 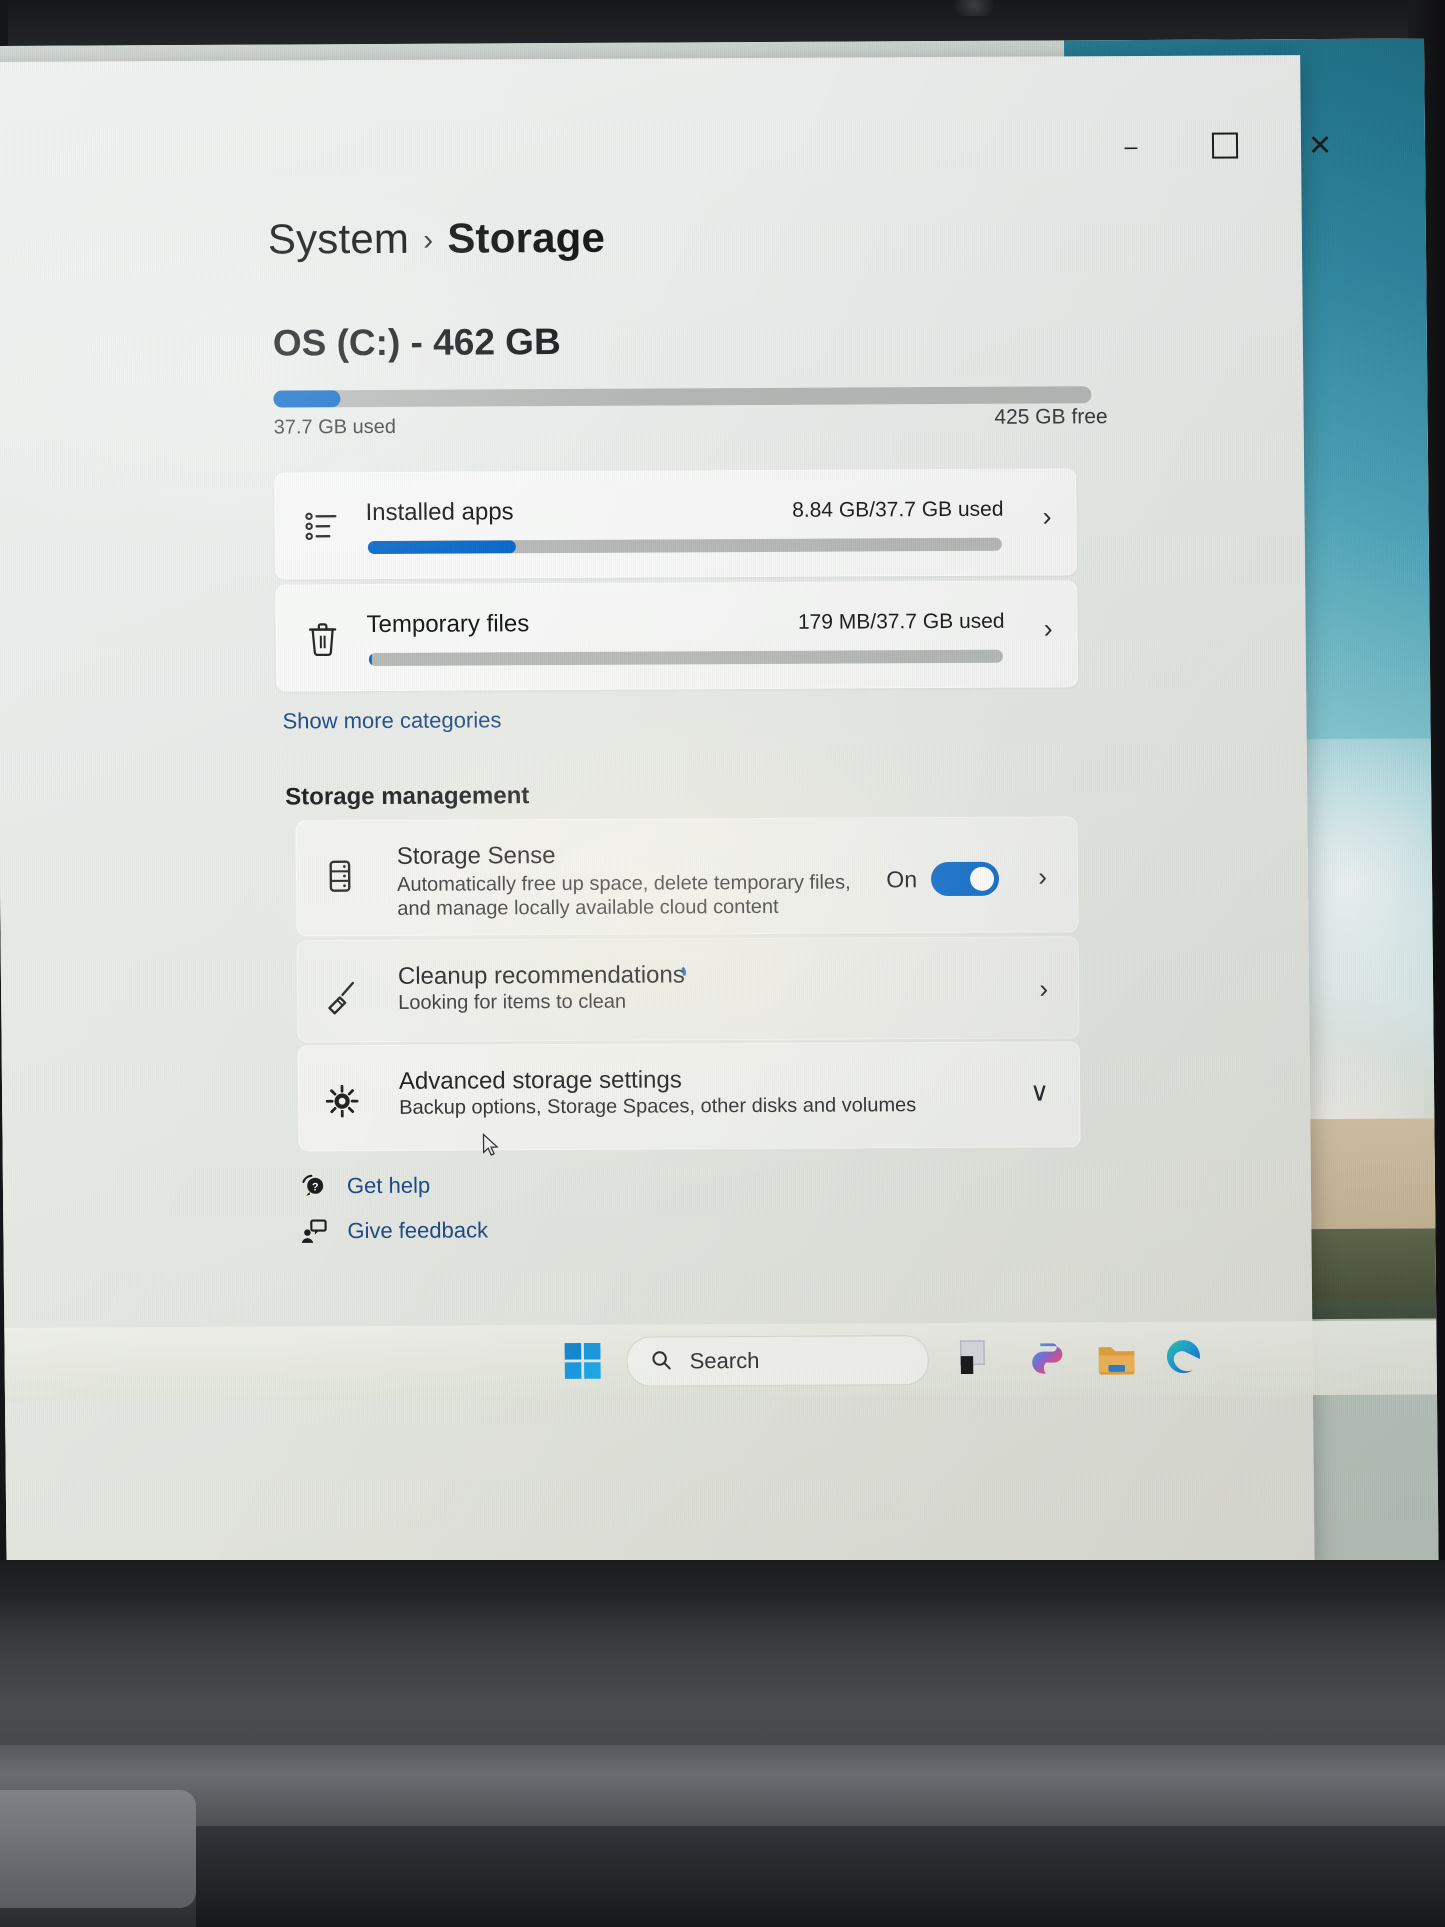 I want to click on drive-used-label: 37.7 GB used, so click(x=335, y=427).